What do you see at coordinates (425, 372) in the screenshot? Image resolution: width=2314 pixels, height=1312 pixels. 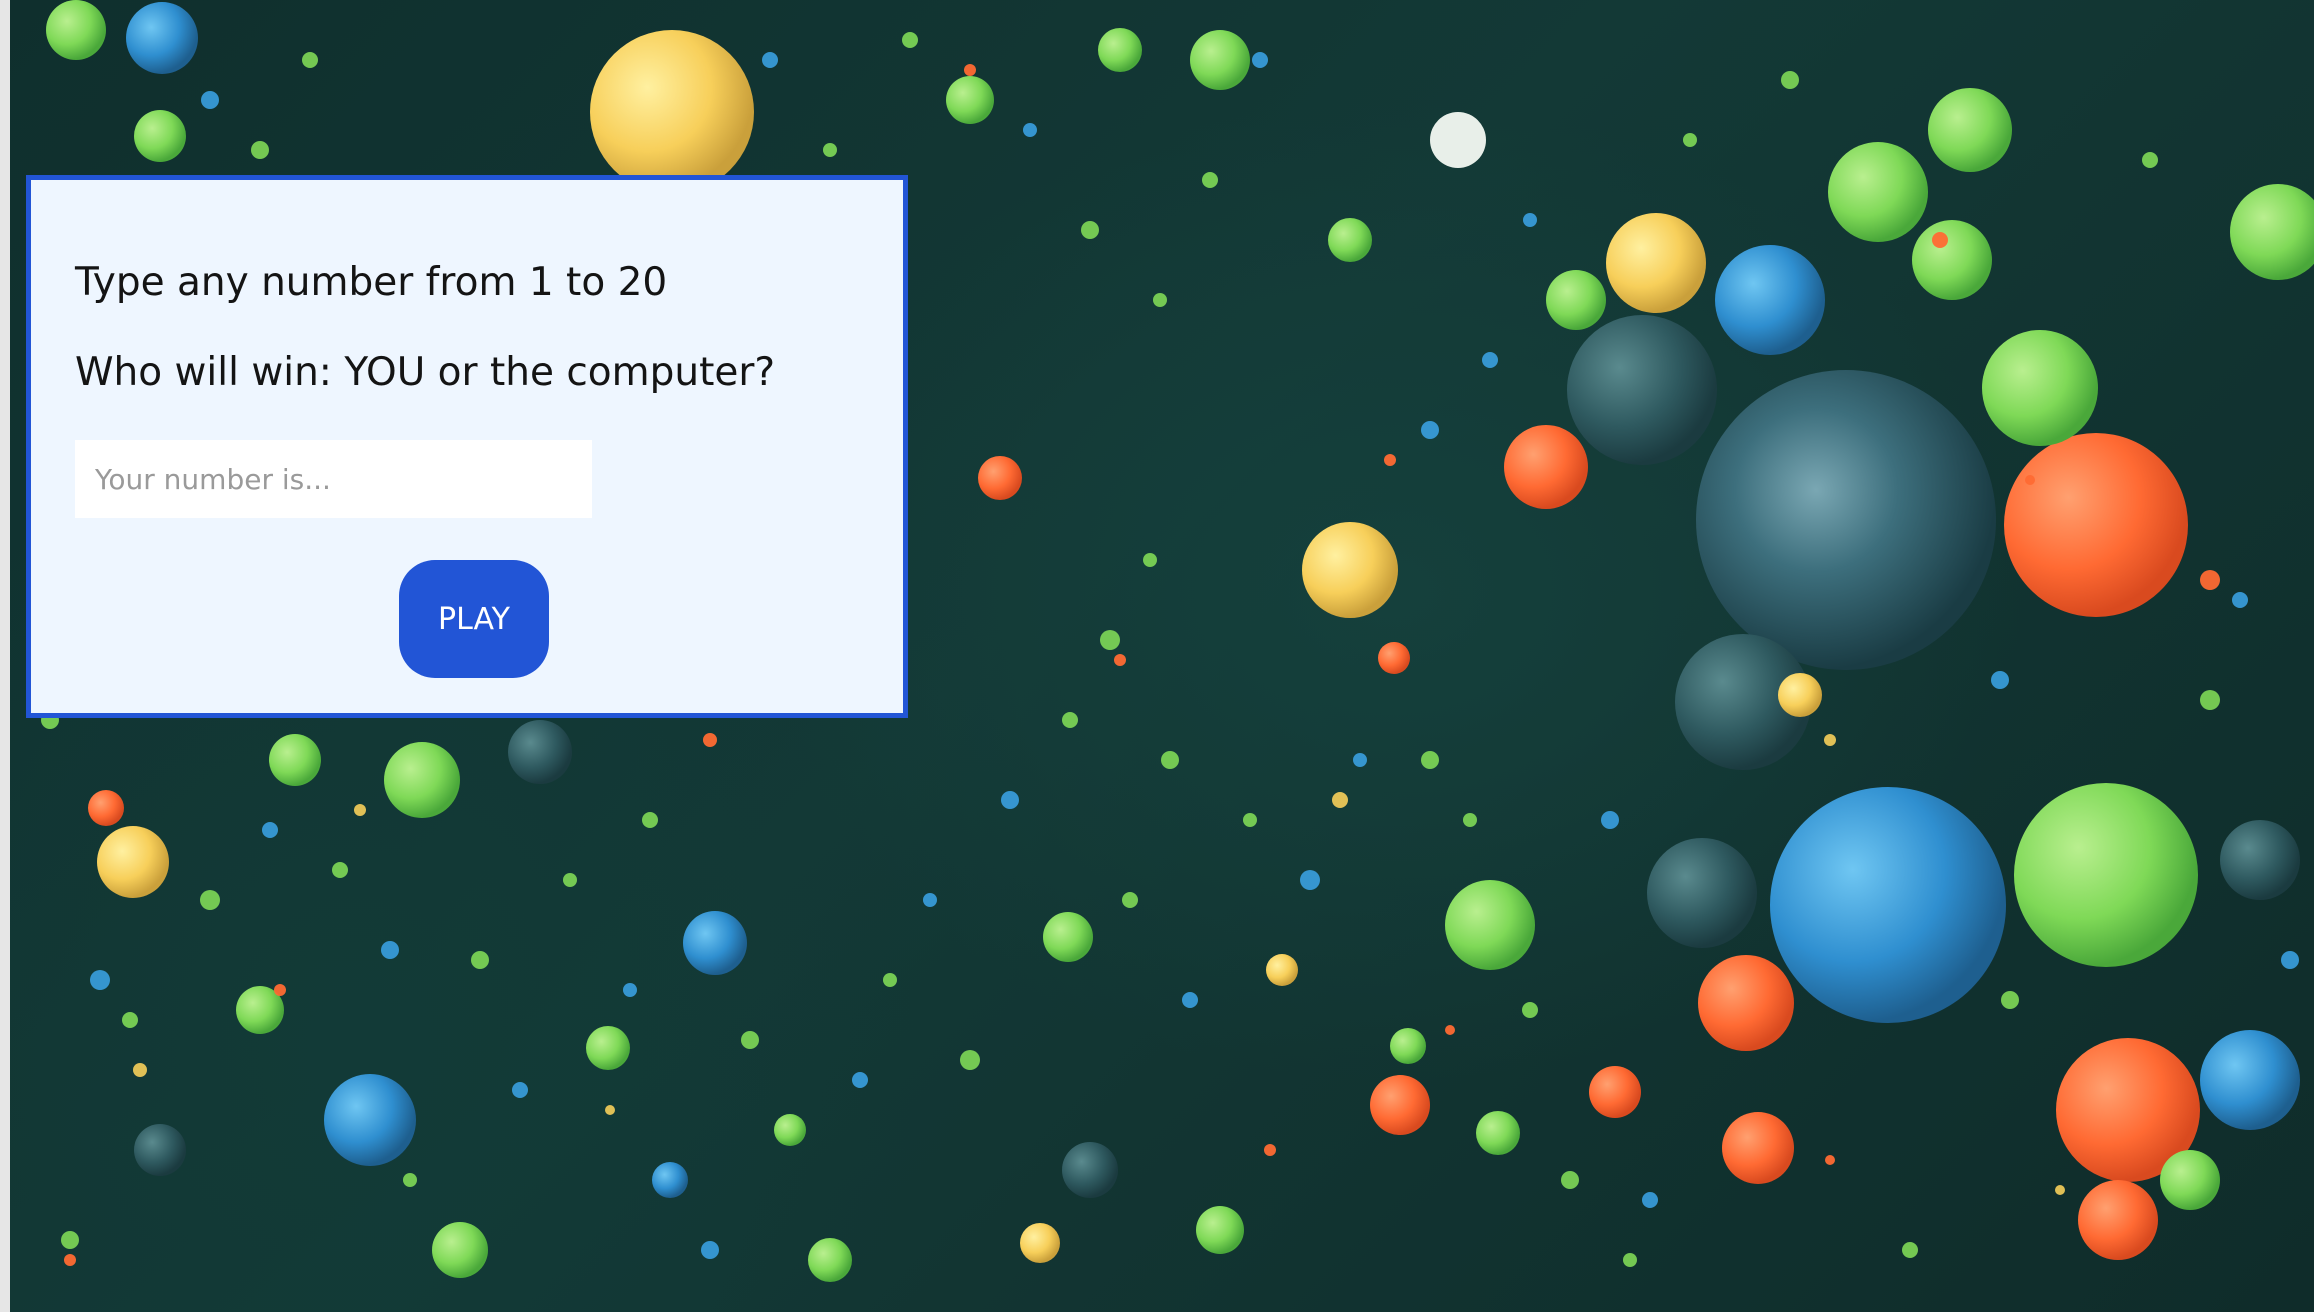 I see `question-text: Who will win: YOU or the computer?` at bounding box center [425, 372].